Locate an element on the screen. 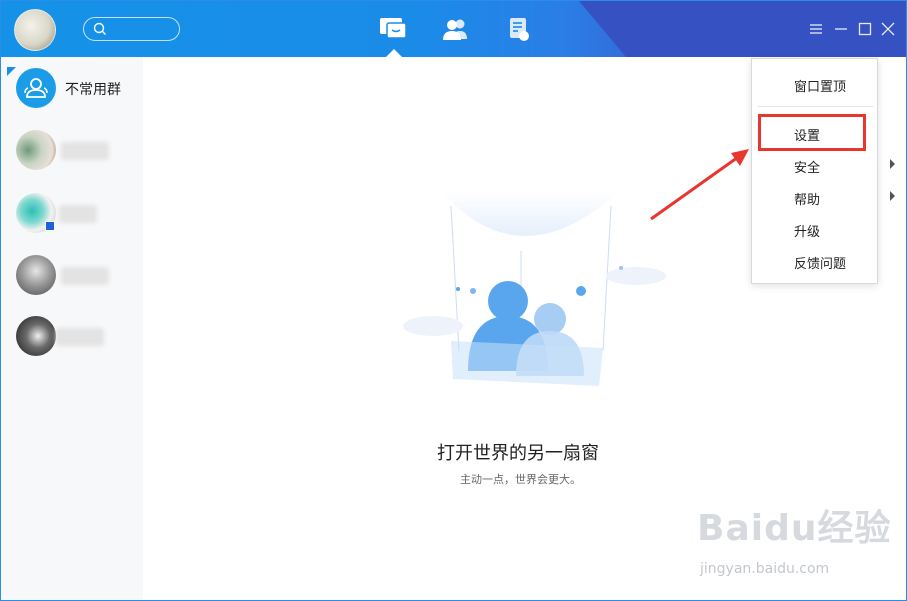  active-tab-indicator is located at coordinates (394, 53).